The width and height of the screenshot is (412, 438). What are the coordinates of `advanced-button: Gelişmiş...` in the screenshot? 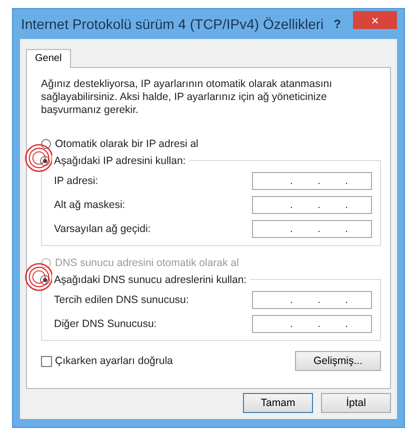 It's located at (338, 361).